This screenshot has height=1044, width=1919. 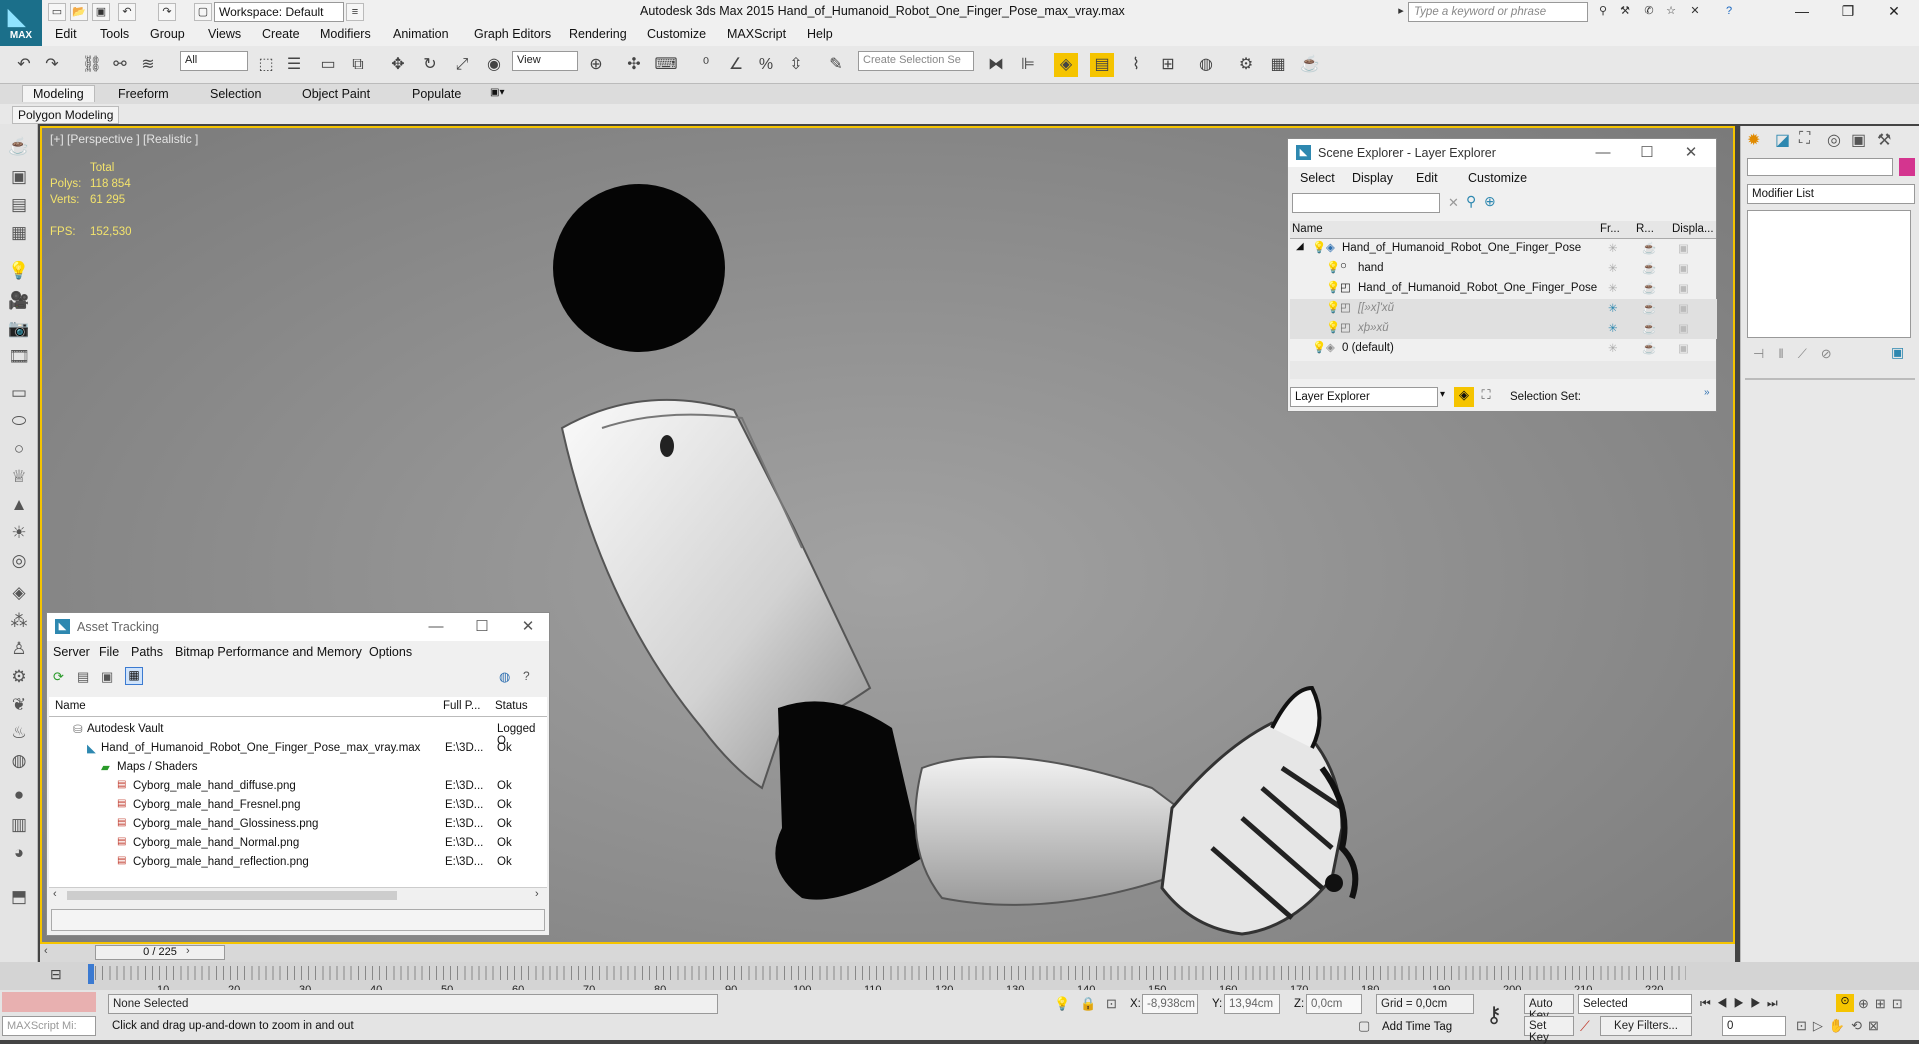 What do you see at coordinates (1246, 65) in the screenshot?
I see `render-setup-icon: ⚙` at bounding box center [1246, 65].